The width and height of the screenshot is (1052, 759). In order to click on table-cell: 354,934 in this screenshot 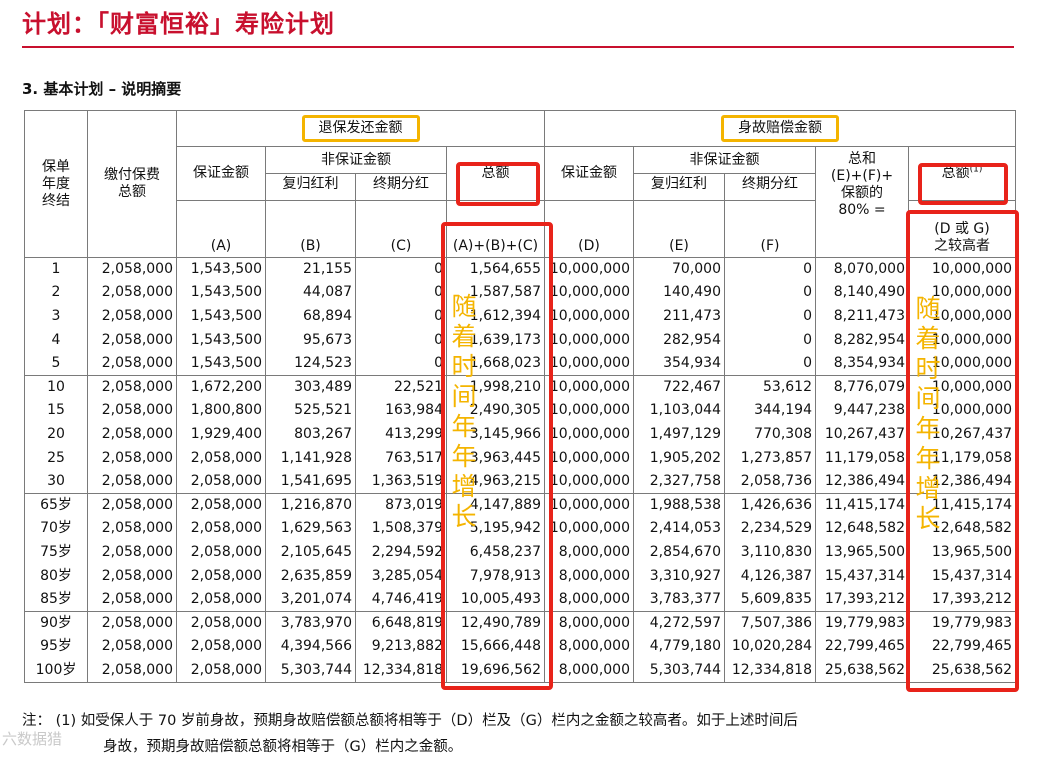, I will do `click(679, 363)`.